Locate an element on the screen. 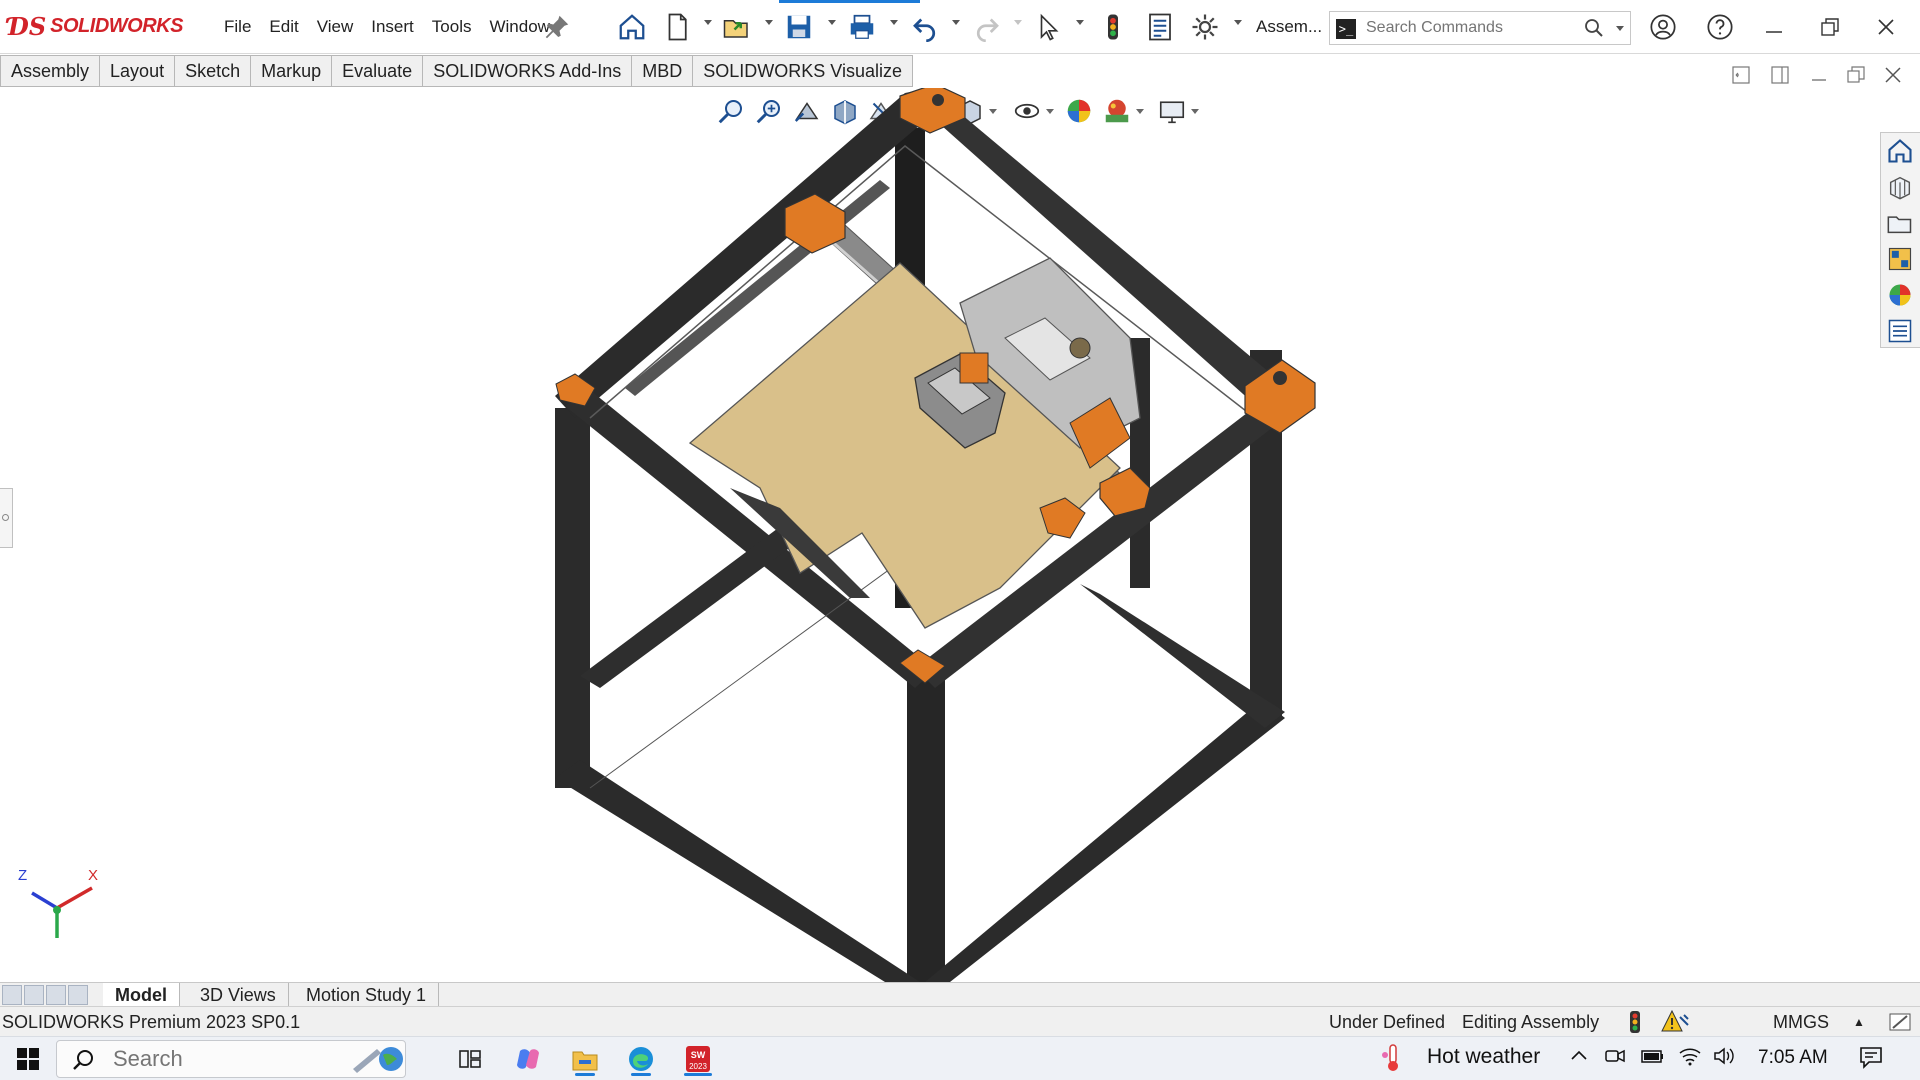 The height and width of the screenshot is (1080, 1920). definition-status-text: Under Defined is located at coordinates (1387, 1022).